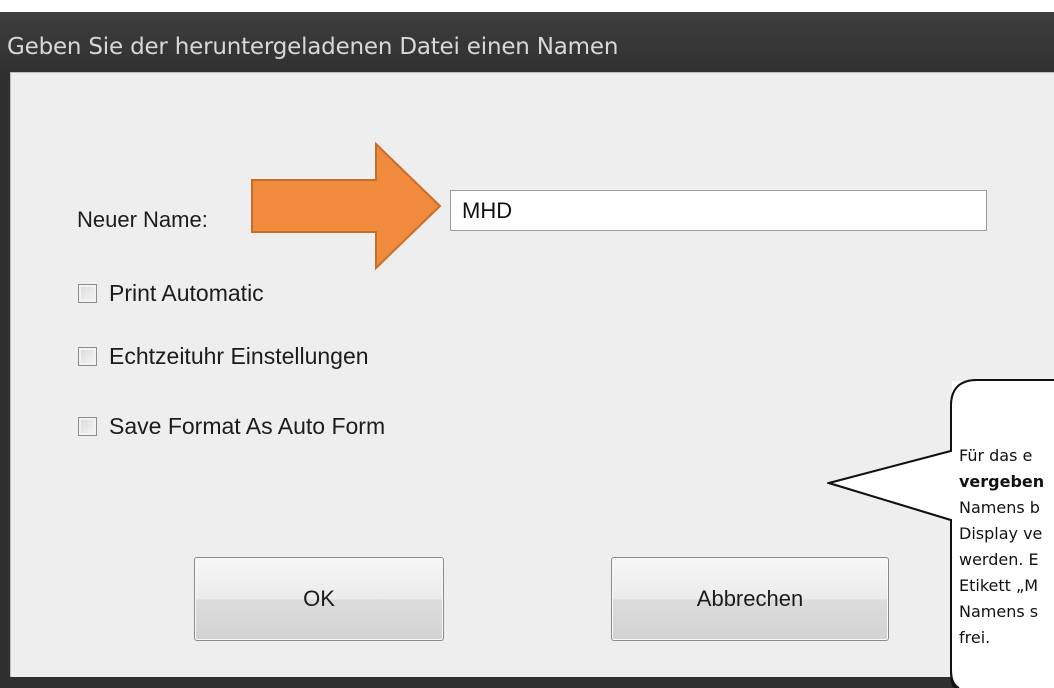 This screenshot has width=1054, height=688. Describe the element at coordinates (999, 559) in the screenshot. I see `callout-line: werden. E` at that location.